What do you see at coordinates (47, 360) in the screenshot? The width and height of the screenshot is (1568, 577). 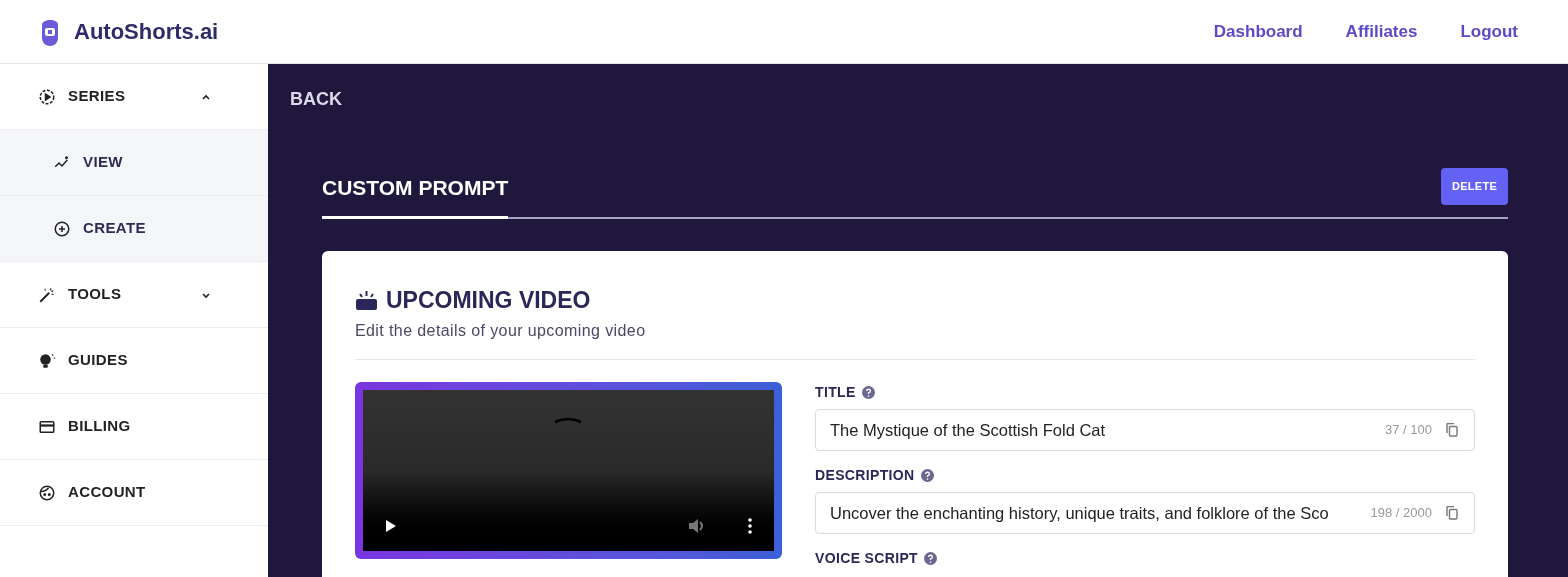 I see `lightbulb-icon` at bounding box center [47, 360].